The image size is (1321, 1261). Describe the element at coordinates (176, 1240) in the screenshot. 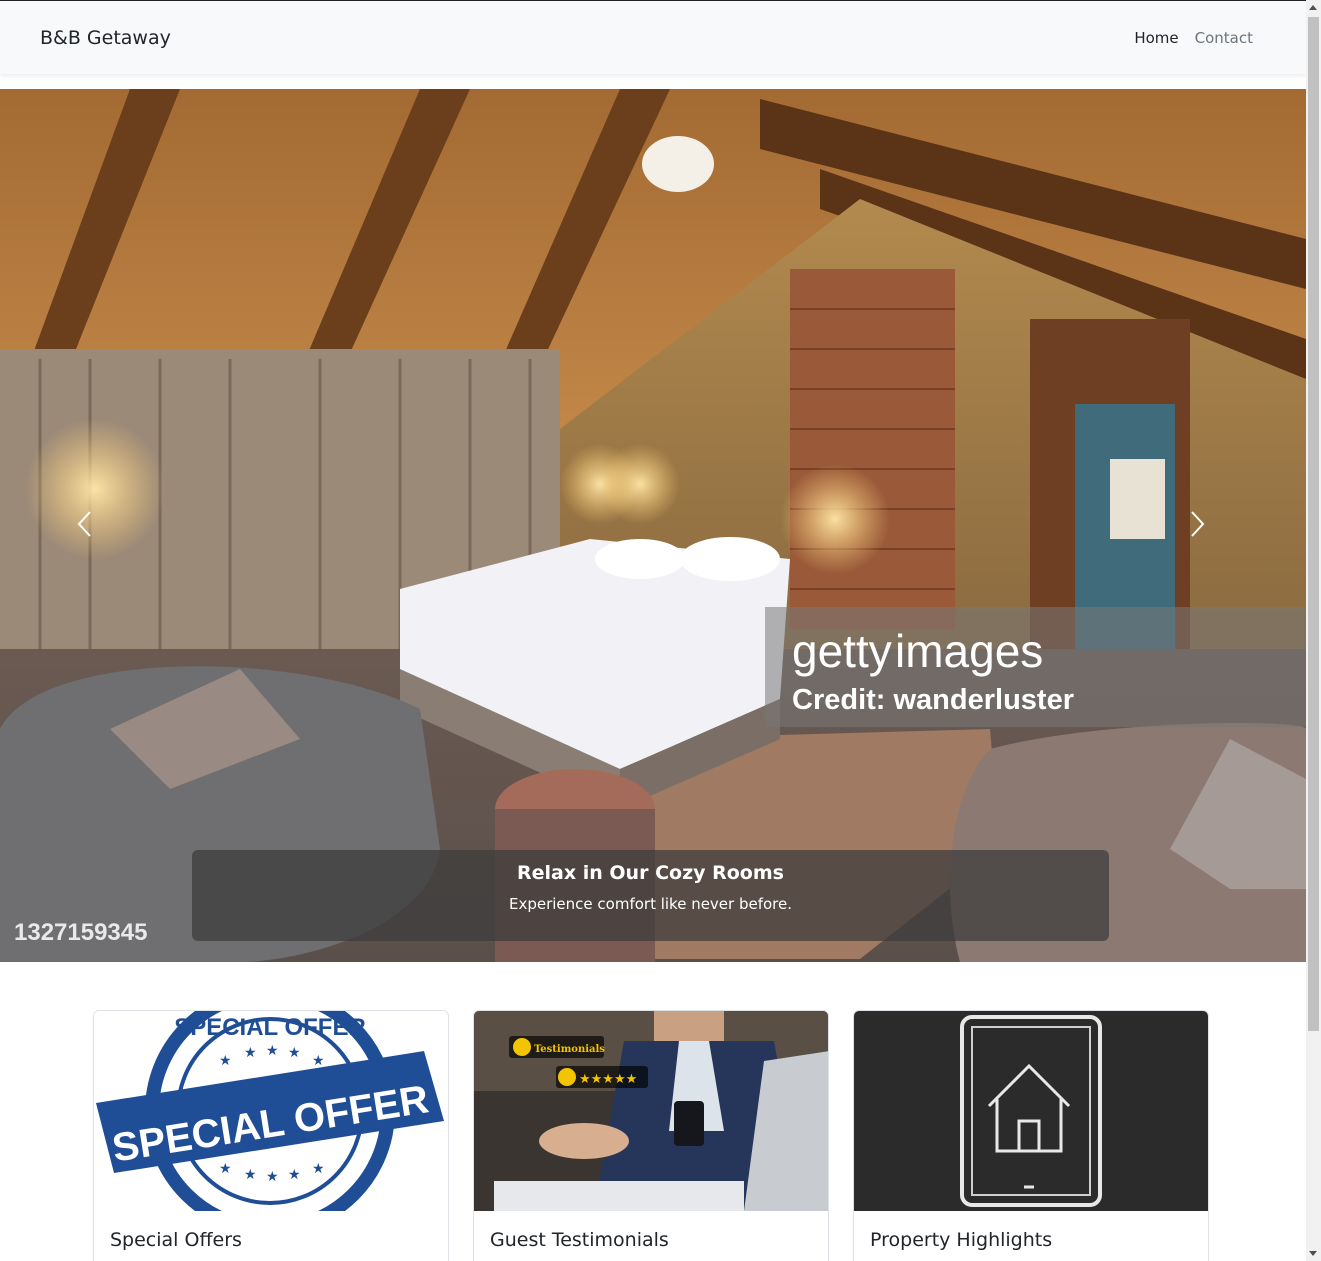

I see `card-title: Special Offers` at that location.